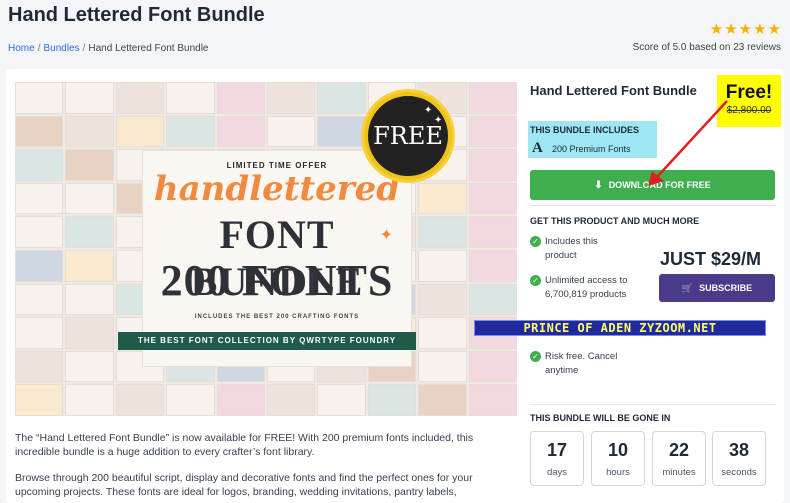  Describe the element at coordinates (726, 288) in the screenshot. I see `subscribe-label: SUBSCRIBE` at that location.